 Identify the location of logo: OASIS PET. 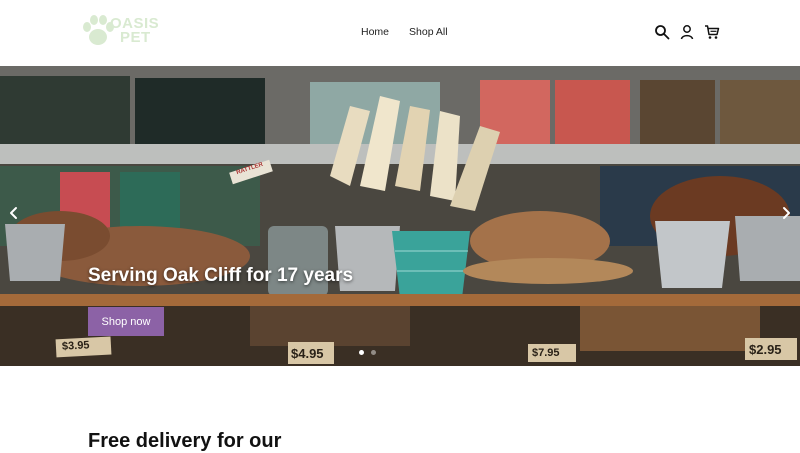
(120, 33).